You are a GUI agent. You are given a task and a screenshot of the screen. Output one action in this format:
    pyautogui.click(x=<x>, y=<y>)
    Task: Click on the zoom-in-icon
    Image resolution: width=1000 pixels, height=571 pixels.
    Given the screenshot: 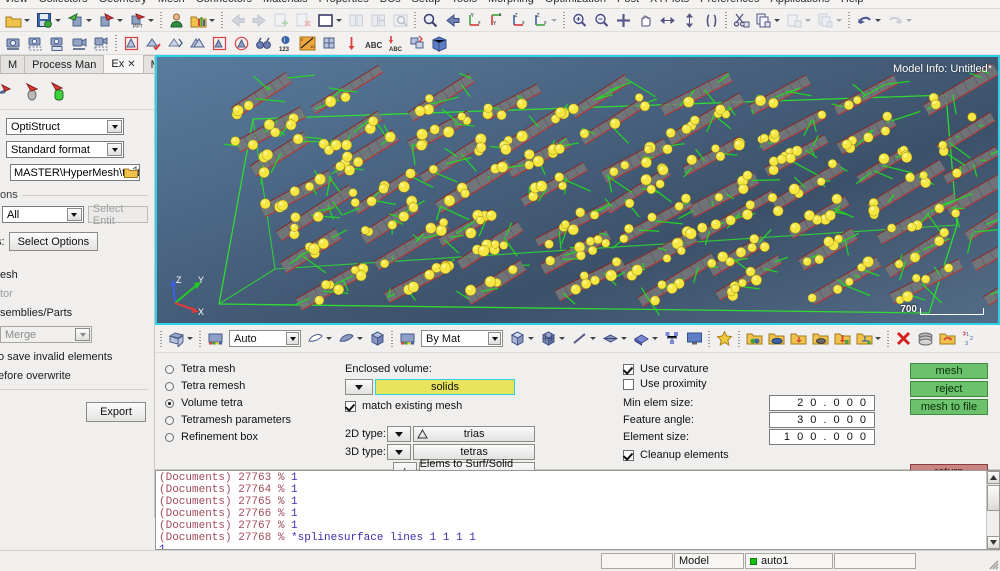 What is the action you would take?
    pyautogui.click(x=579, y=20)
    